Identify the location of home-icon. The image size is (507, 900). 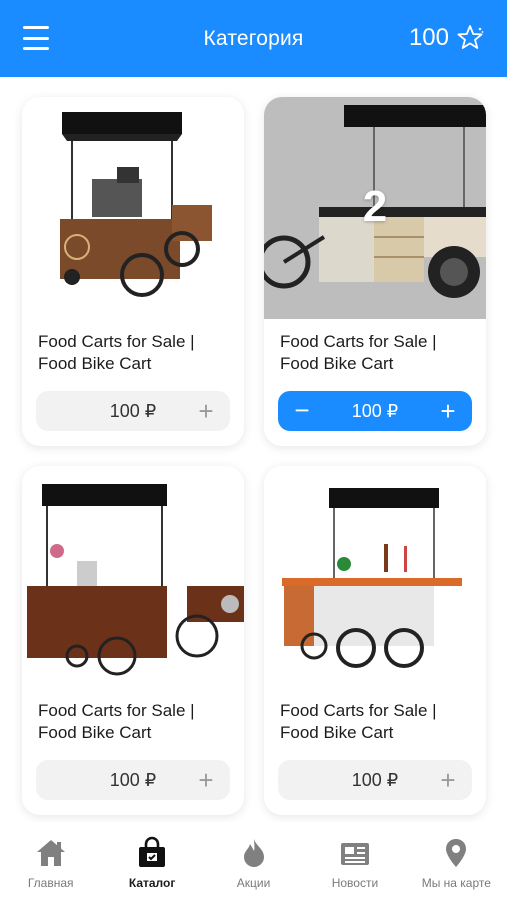
(50, 853).